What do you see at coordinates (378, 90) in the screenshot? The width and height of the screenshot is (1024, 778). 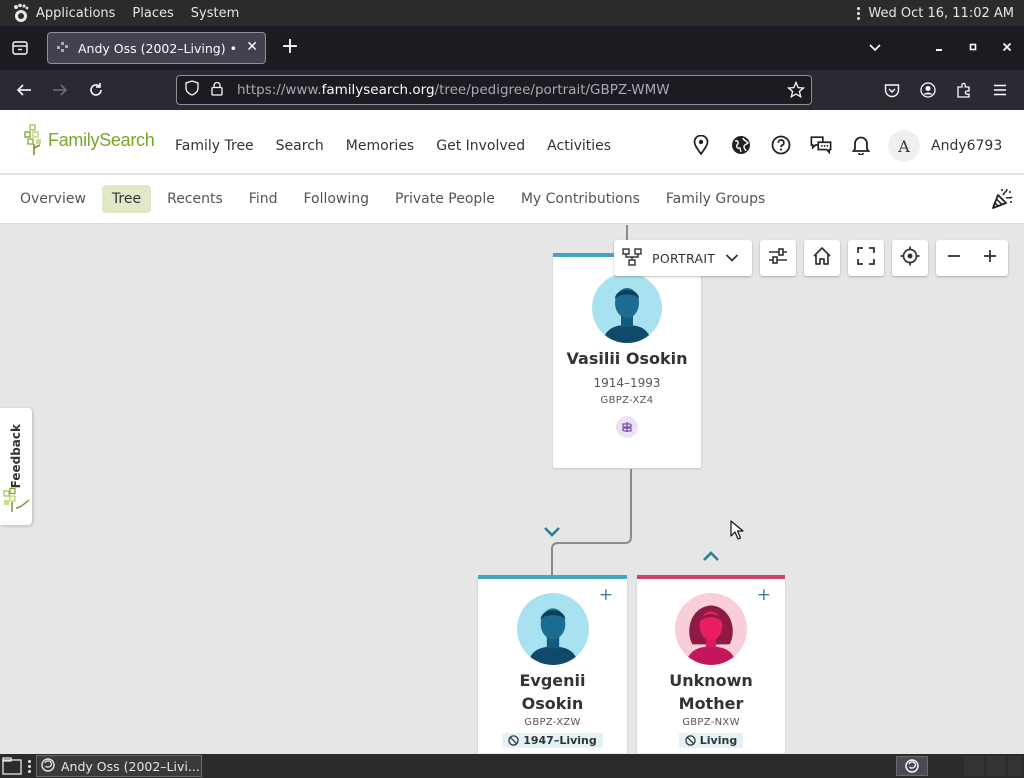 I see `url-domain: familysearch.org` at bounding box center [378, 90].